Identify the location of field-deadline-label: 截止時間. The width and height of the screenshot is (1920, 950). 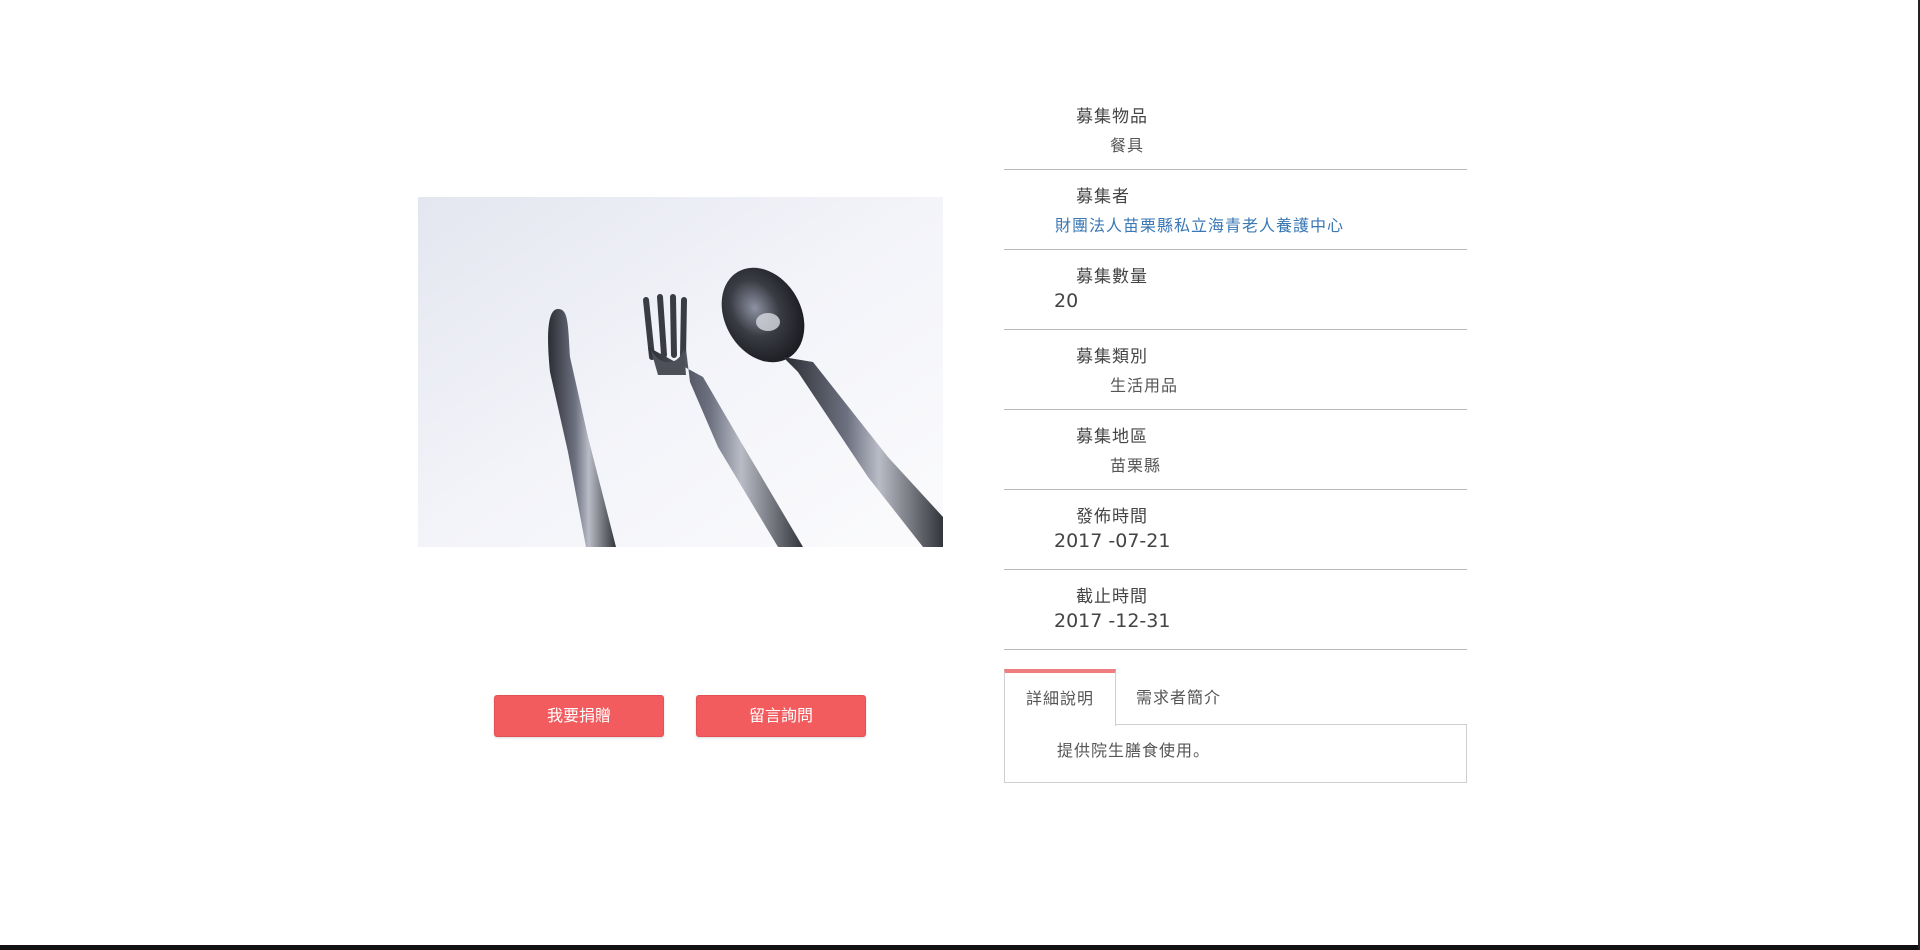
(1112, 597).